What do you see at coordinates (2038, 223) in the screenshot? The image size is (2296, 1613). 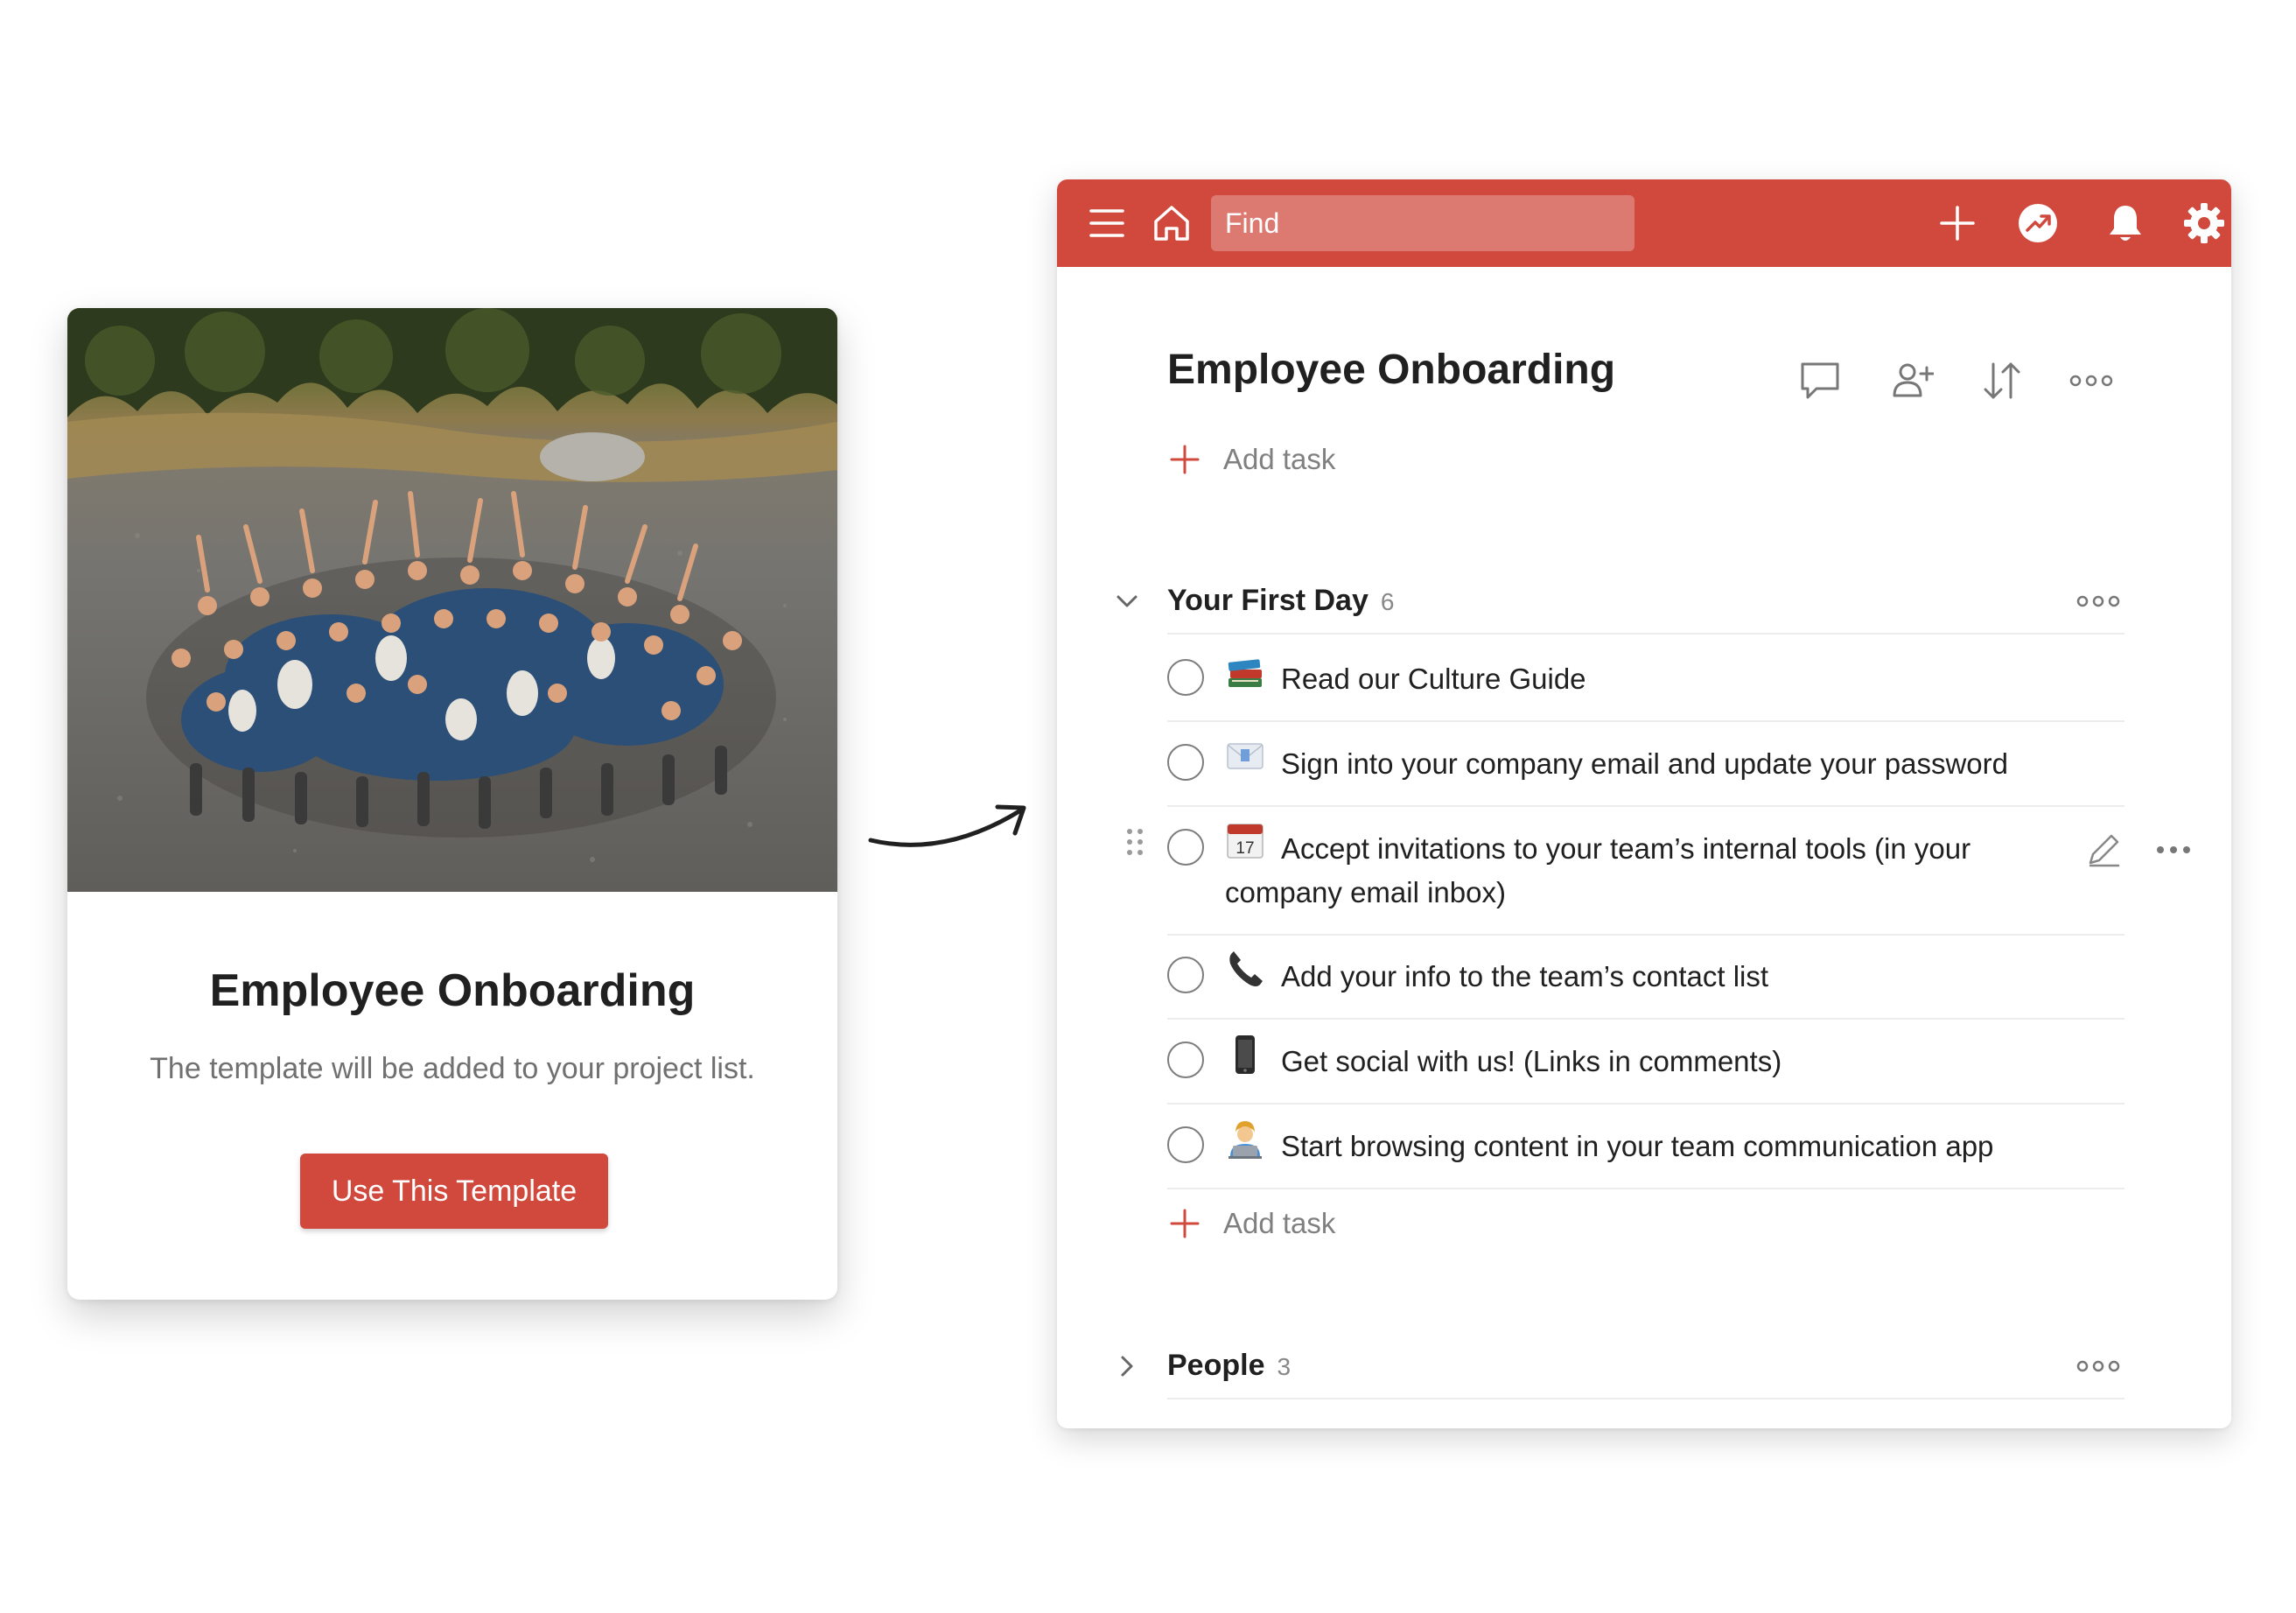 I see `productivity-icon` at bounding box center [2038, 223].